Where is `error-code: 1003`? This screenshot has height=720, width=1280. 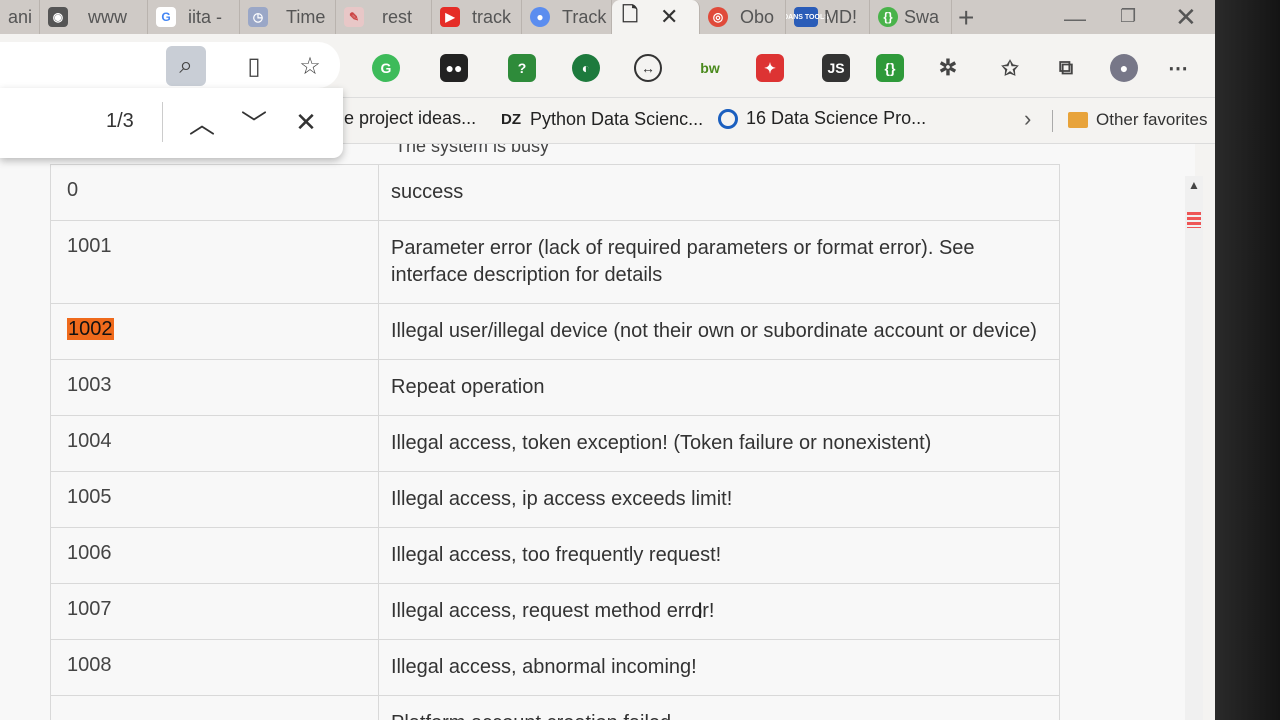
error-code: 1003 is located at coordinates (89, 385).